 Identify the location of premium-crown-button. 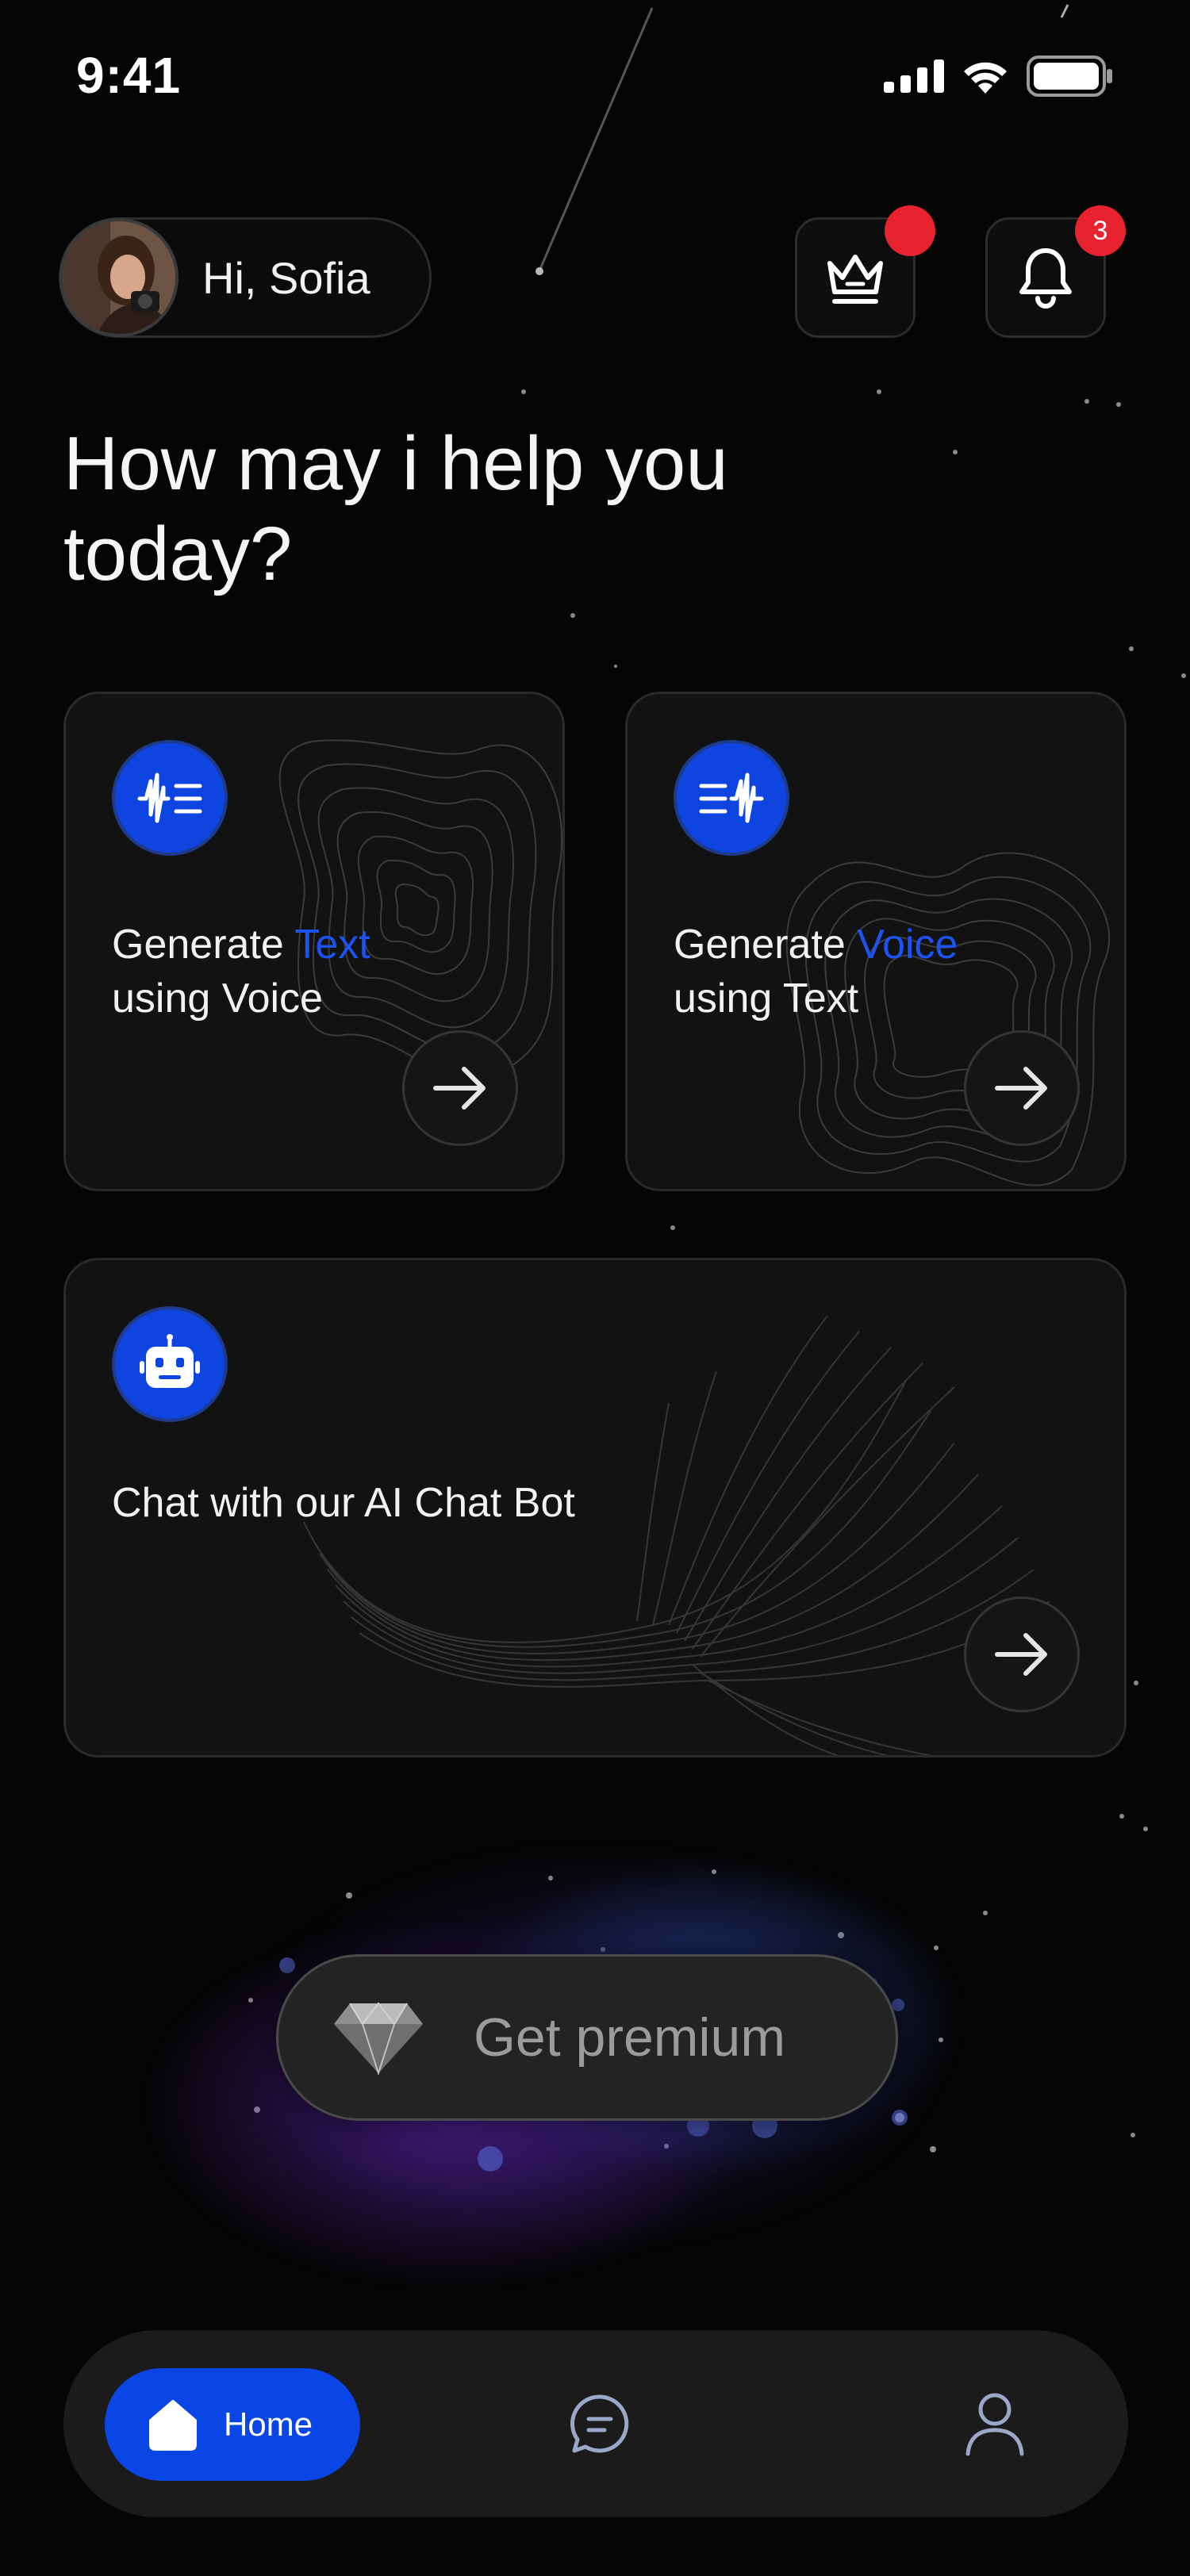
(865, 271).